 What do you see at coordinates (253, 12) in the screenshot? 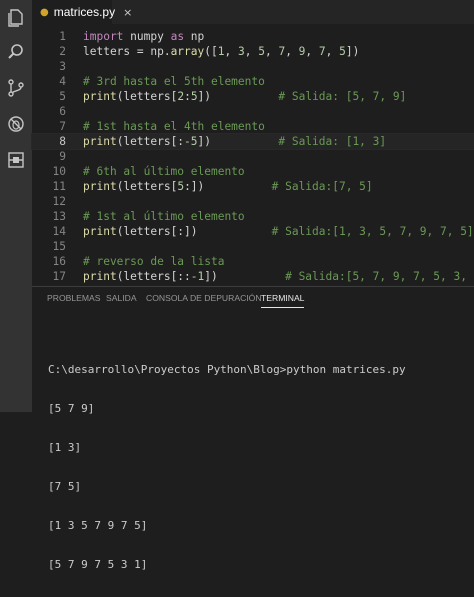
I see `editor-tab-bar: ● matrices.py ×` at bounding box center [253, 12].